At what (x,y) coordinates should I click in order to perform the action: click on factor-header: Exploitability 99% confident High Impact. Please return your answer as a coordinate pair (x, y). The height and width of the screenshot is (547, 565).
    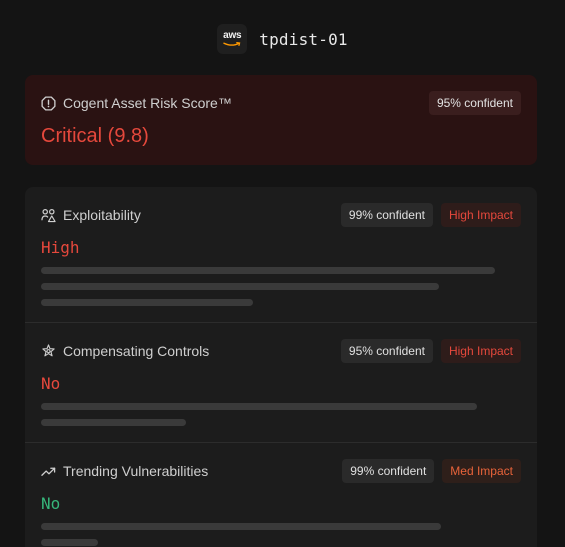
    Looking at the image, I should click on (281, 215).